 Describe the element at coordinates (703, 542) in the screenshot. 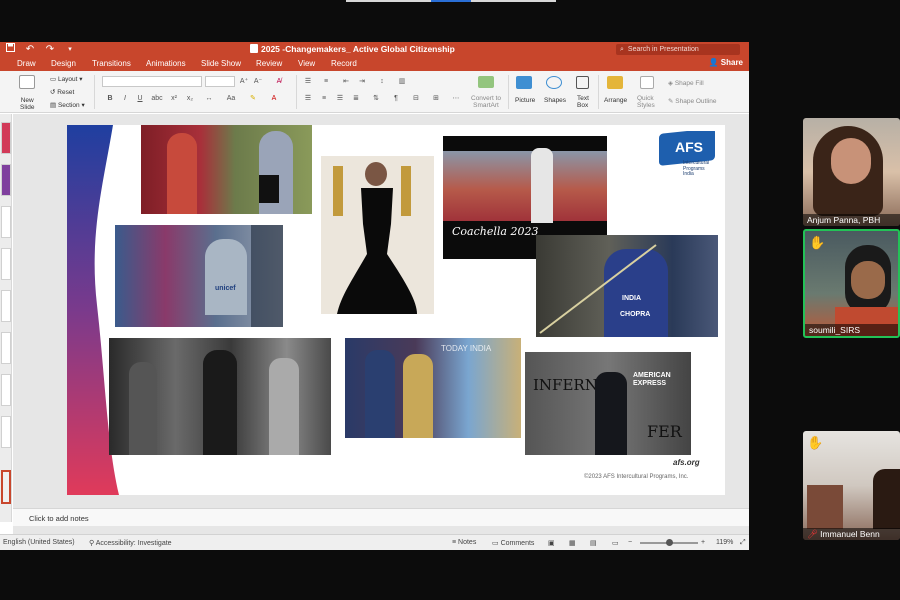

I see `zoom-in-icon: +` at that location.